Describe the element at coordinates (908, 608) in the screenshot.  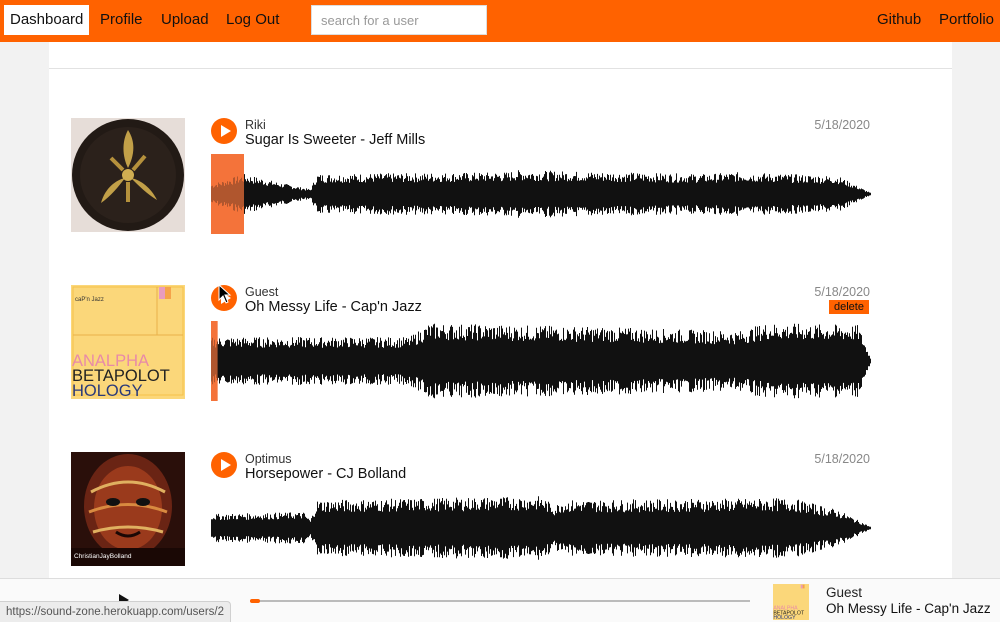
I see `player-track-title: Oh Messy Life - Cap'n Jazz` at that location.